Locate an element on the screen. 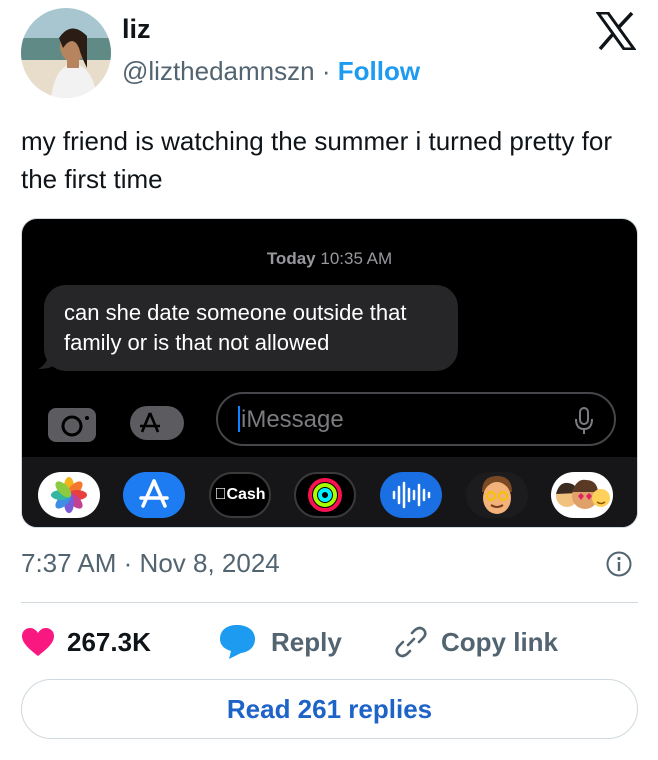  app-store-icon is located at coordinates (154, 495).